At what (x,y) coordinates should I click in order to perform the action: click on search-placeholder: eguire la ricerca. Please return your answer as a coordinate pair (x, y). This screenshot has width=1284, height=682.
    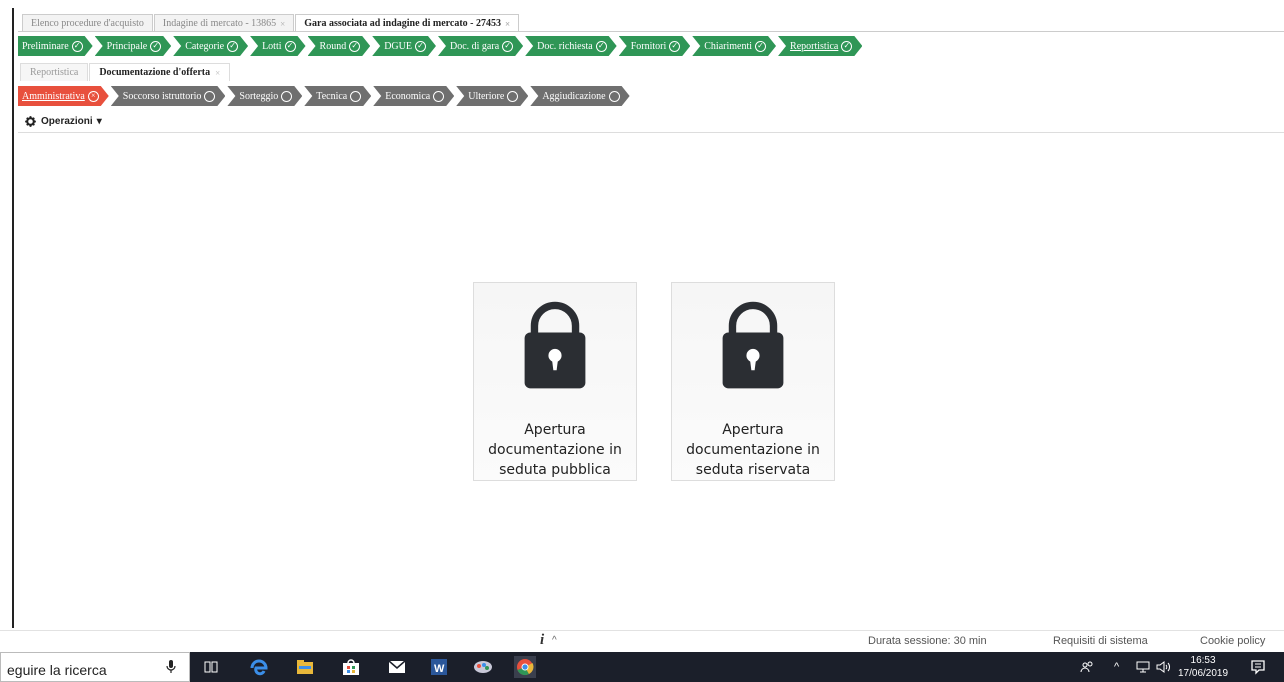
    Looking at the image, I should click on (57, 670).